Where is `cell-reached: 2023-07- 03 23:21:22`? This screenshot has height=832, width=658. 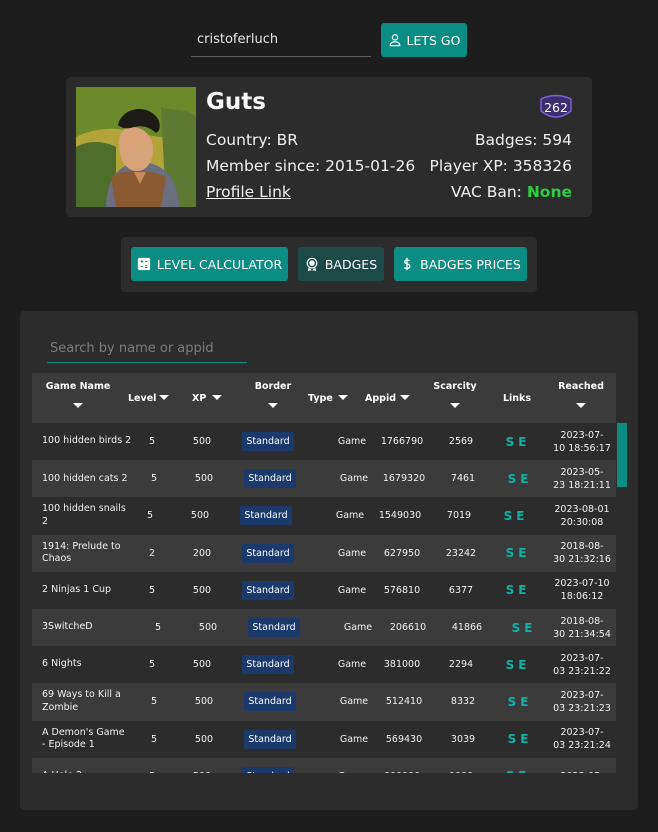
cell-reached: 2023-07- 03 23:21:22 is located at coordinates (582, 664).